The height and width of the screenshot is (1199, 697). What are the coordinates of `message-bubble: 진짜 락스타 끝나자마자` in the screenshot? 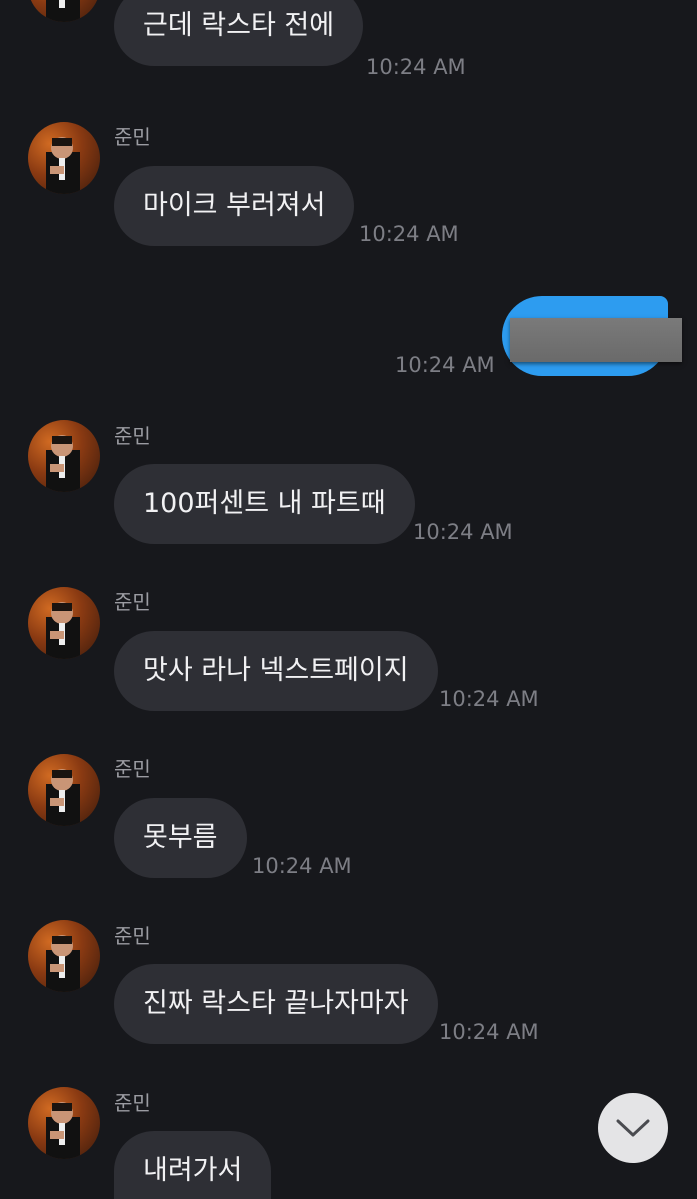 It's located at (276, 1004).